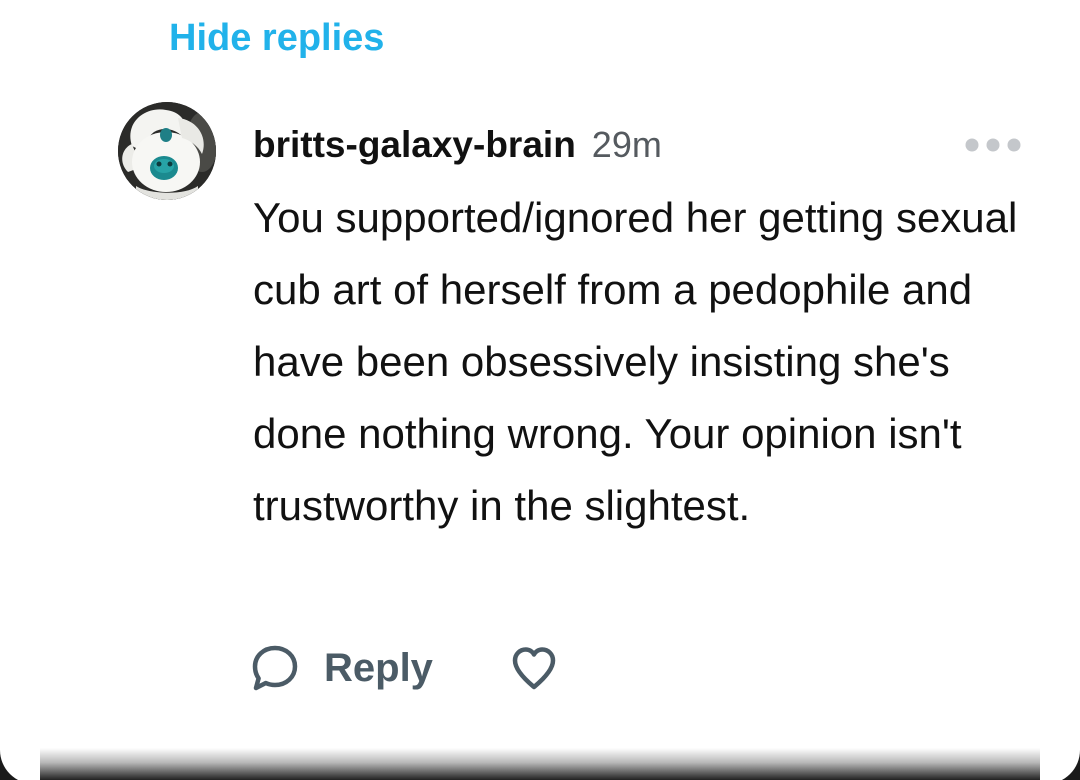  I want to click on reply-label: Reply, so click(378, 667).